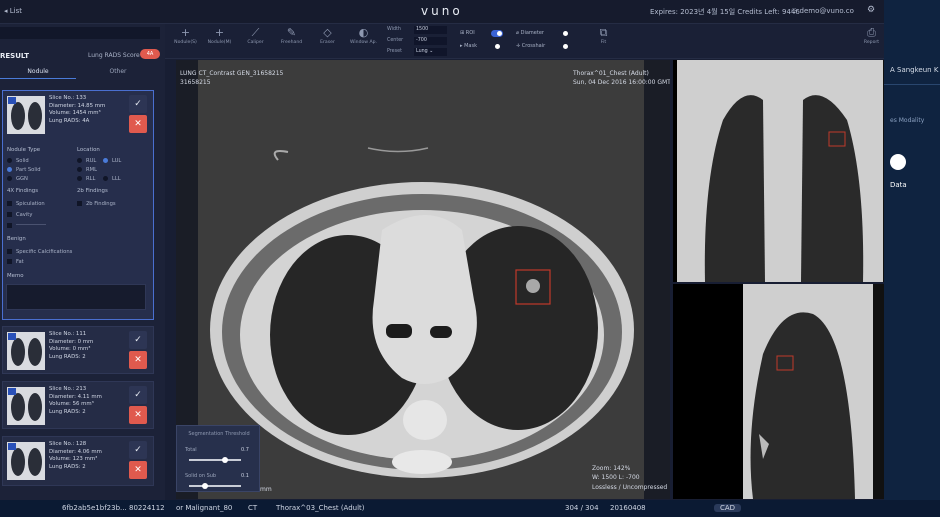 This screenshot has width=940, height=517. I want to click on total-slider-knob, so click(225, 460).